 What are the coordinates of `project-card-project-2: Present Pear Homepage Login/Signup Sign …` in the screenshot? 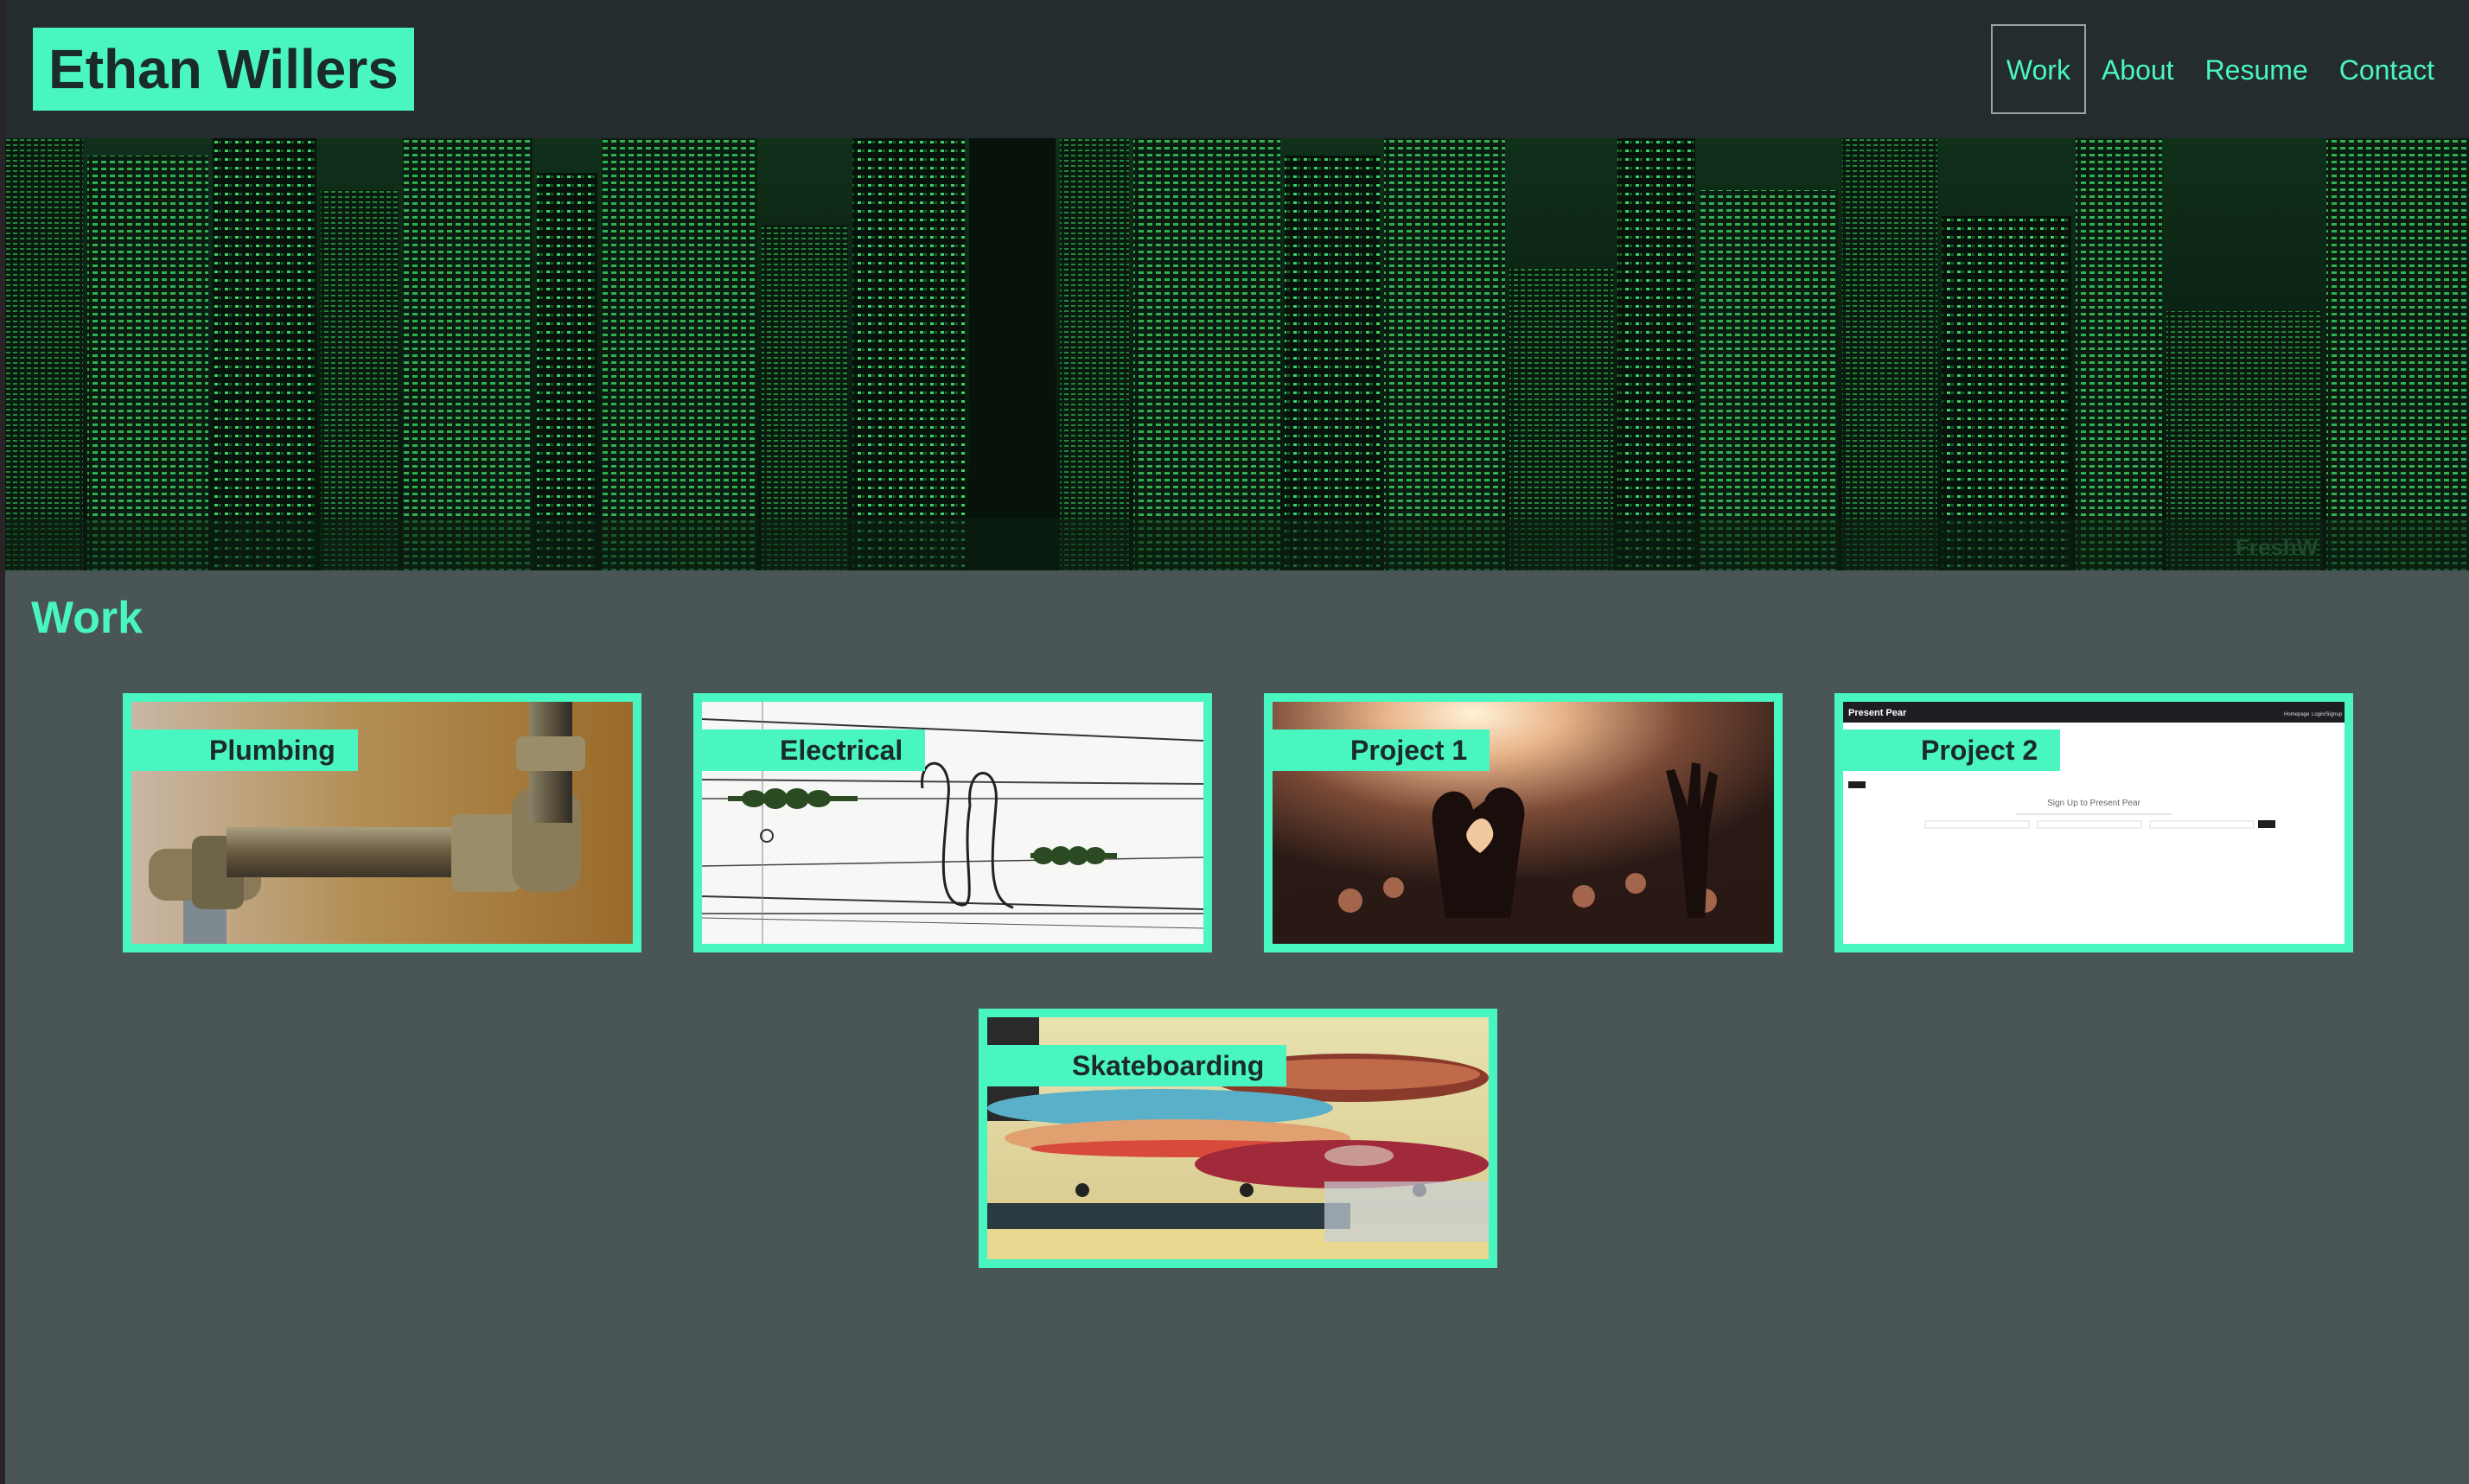 It's located at (2094, 822).